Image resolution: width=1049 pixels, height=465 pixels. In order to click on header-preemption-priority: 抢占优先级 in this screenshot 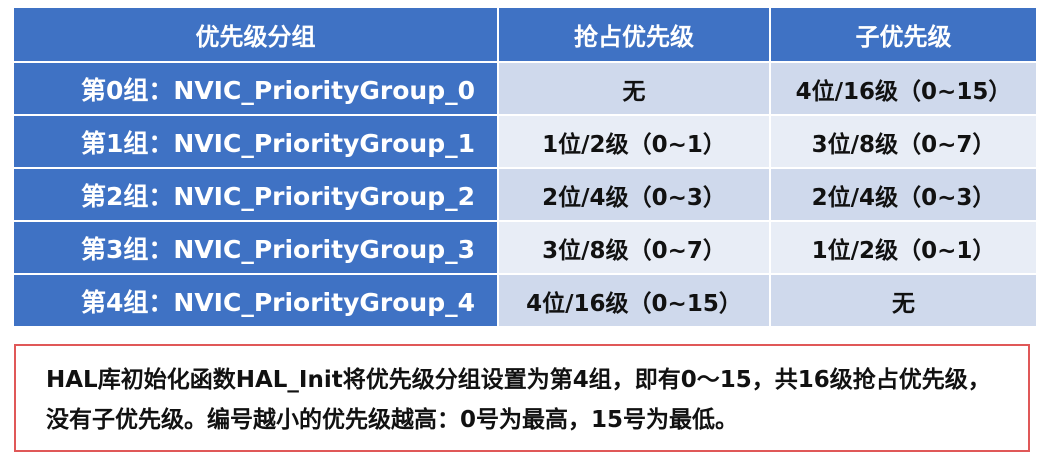, I will do `click(634, 34)`.